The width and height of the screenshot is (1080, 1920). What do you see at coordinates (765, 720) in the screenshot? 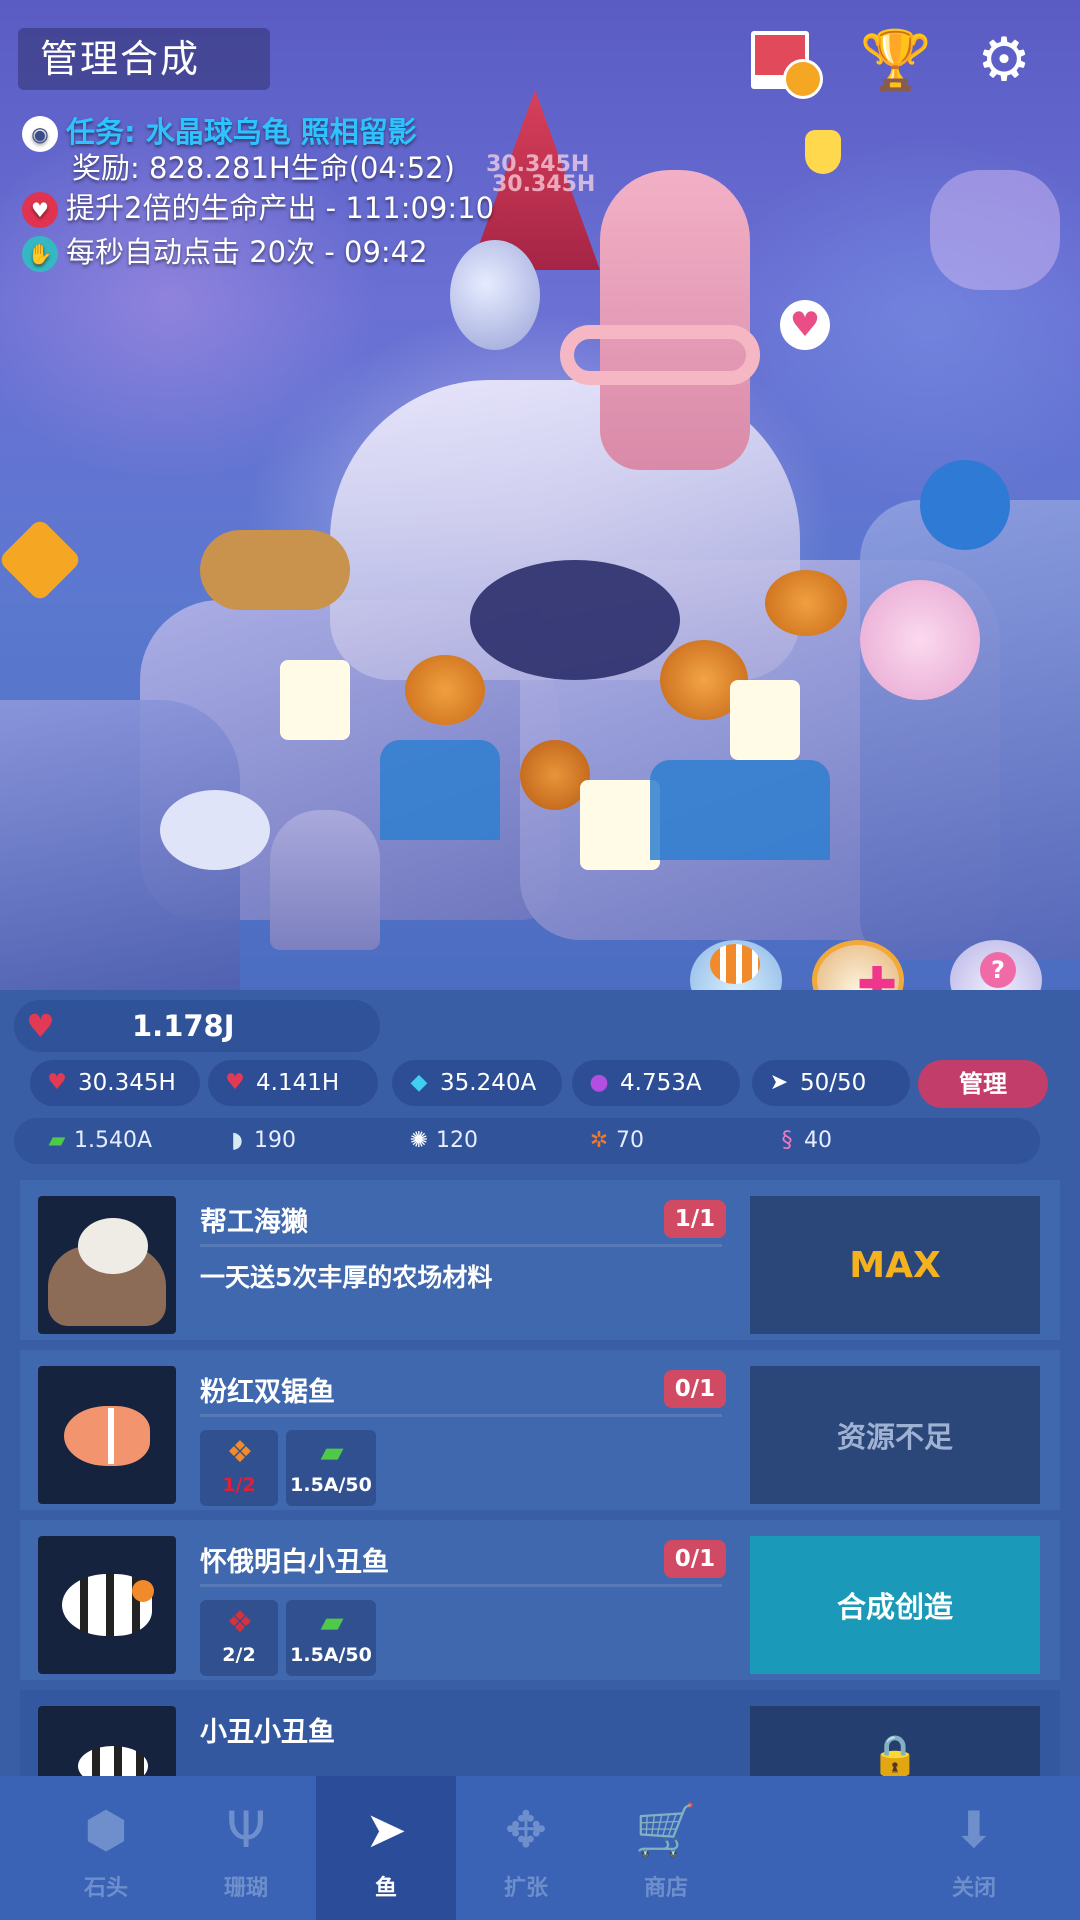
I see `candles-right` at bounding box center [765, 720].